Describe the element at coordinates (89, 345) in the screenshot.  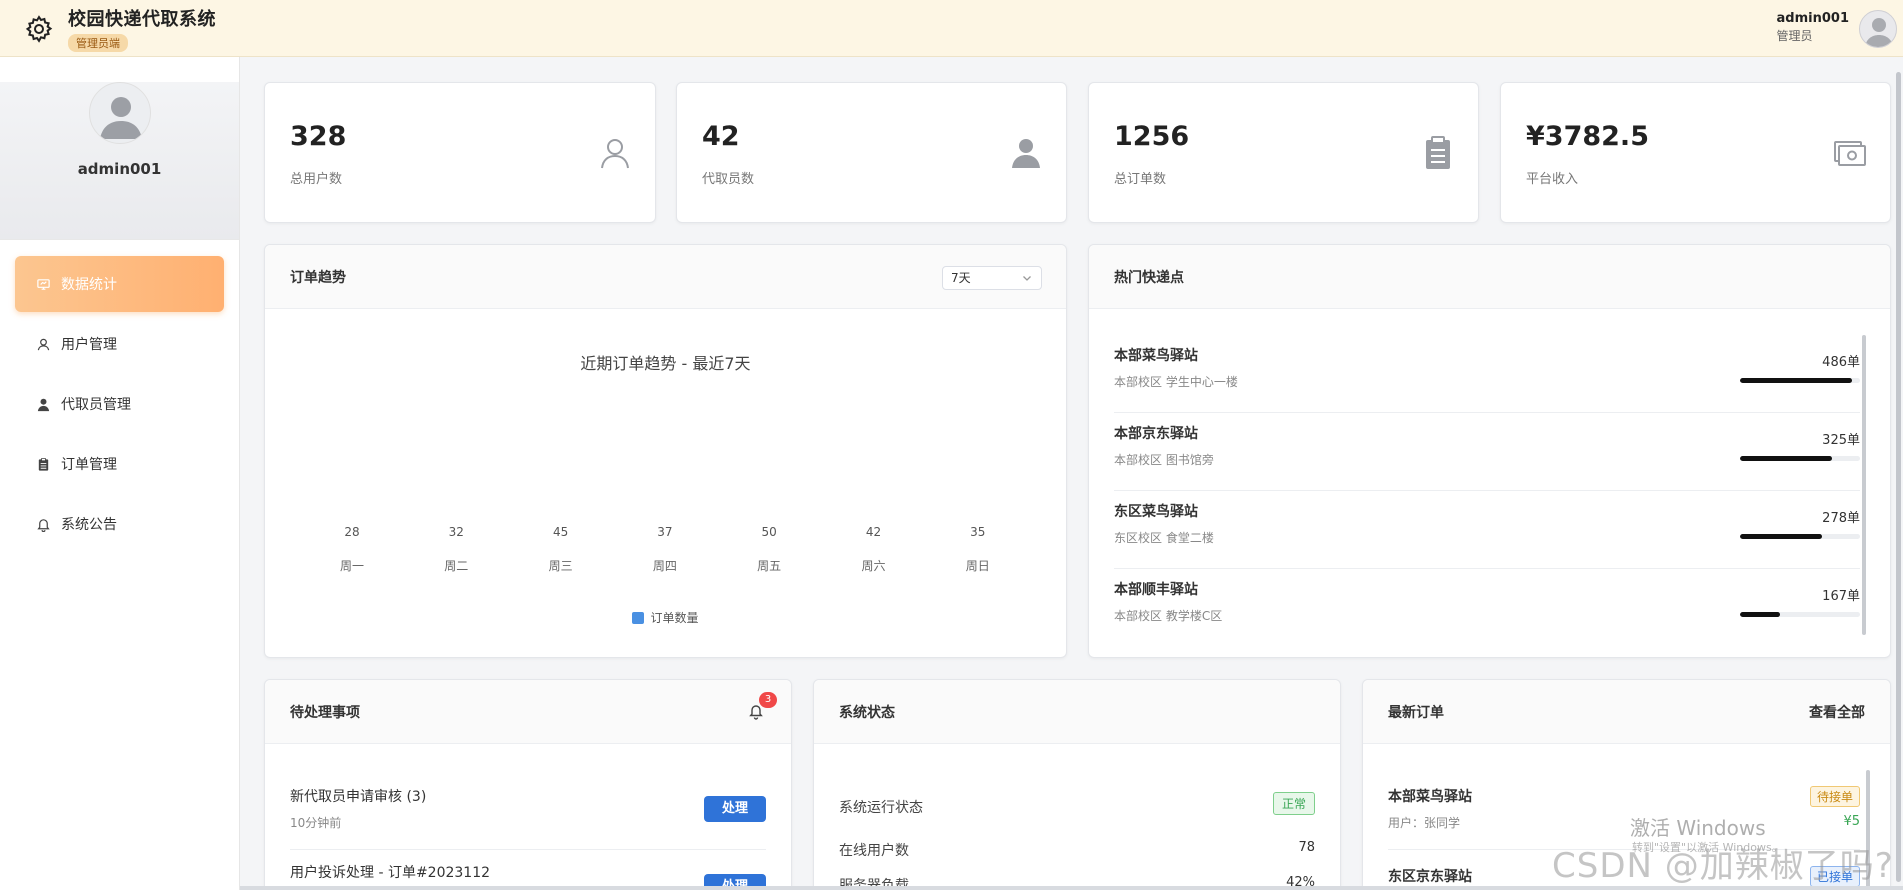
I see `sidebar-item-label: 用户管理` at that location.